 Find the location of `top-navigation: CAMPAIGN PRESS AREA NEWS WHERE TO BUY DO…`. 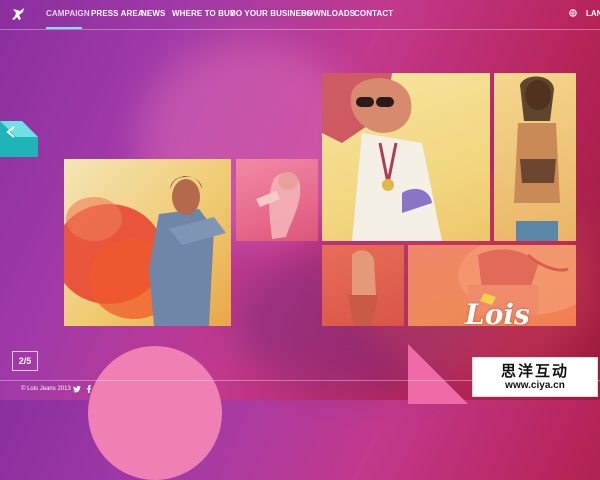

top-navigation: CAMPAIGN PRESS AREA NEWS WHERE TO BUY DO… is located at coordinates (300, 15).